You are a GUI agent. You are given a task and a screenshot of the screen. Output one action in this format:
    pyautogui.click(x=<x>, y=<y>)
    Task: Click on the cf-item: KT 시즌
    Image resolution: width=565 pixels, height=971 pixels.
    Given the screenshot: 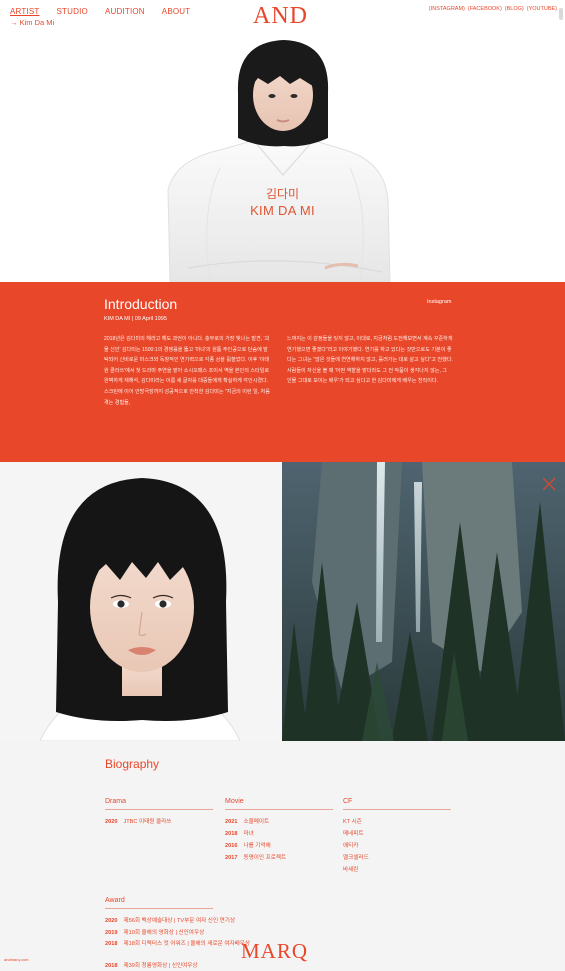 What is the action you would take?
    pyautogui.click(x=352, y=822)
    